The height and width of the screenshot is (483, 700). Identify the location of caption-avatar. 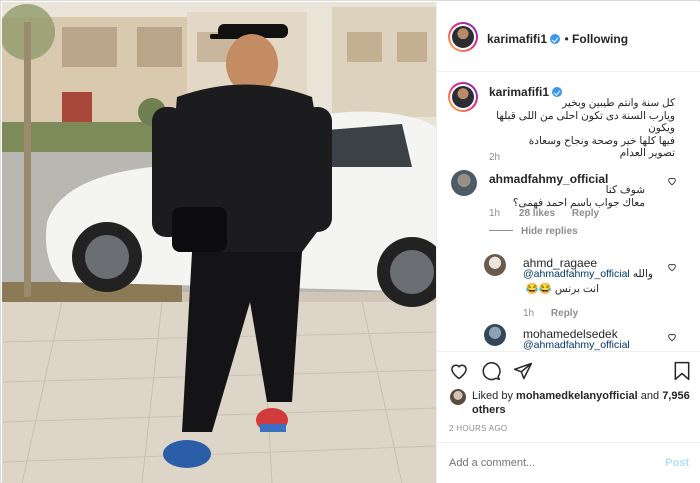
(463, 97).